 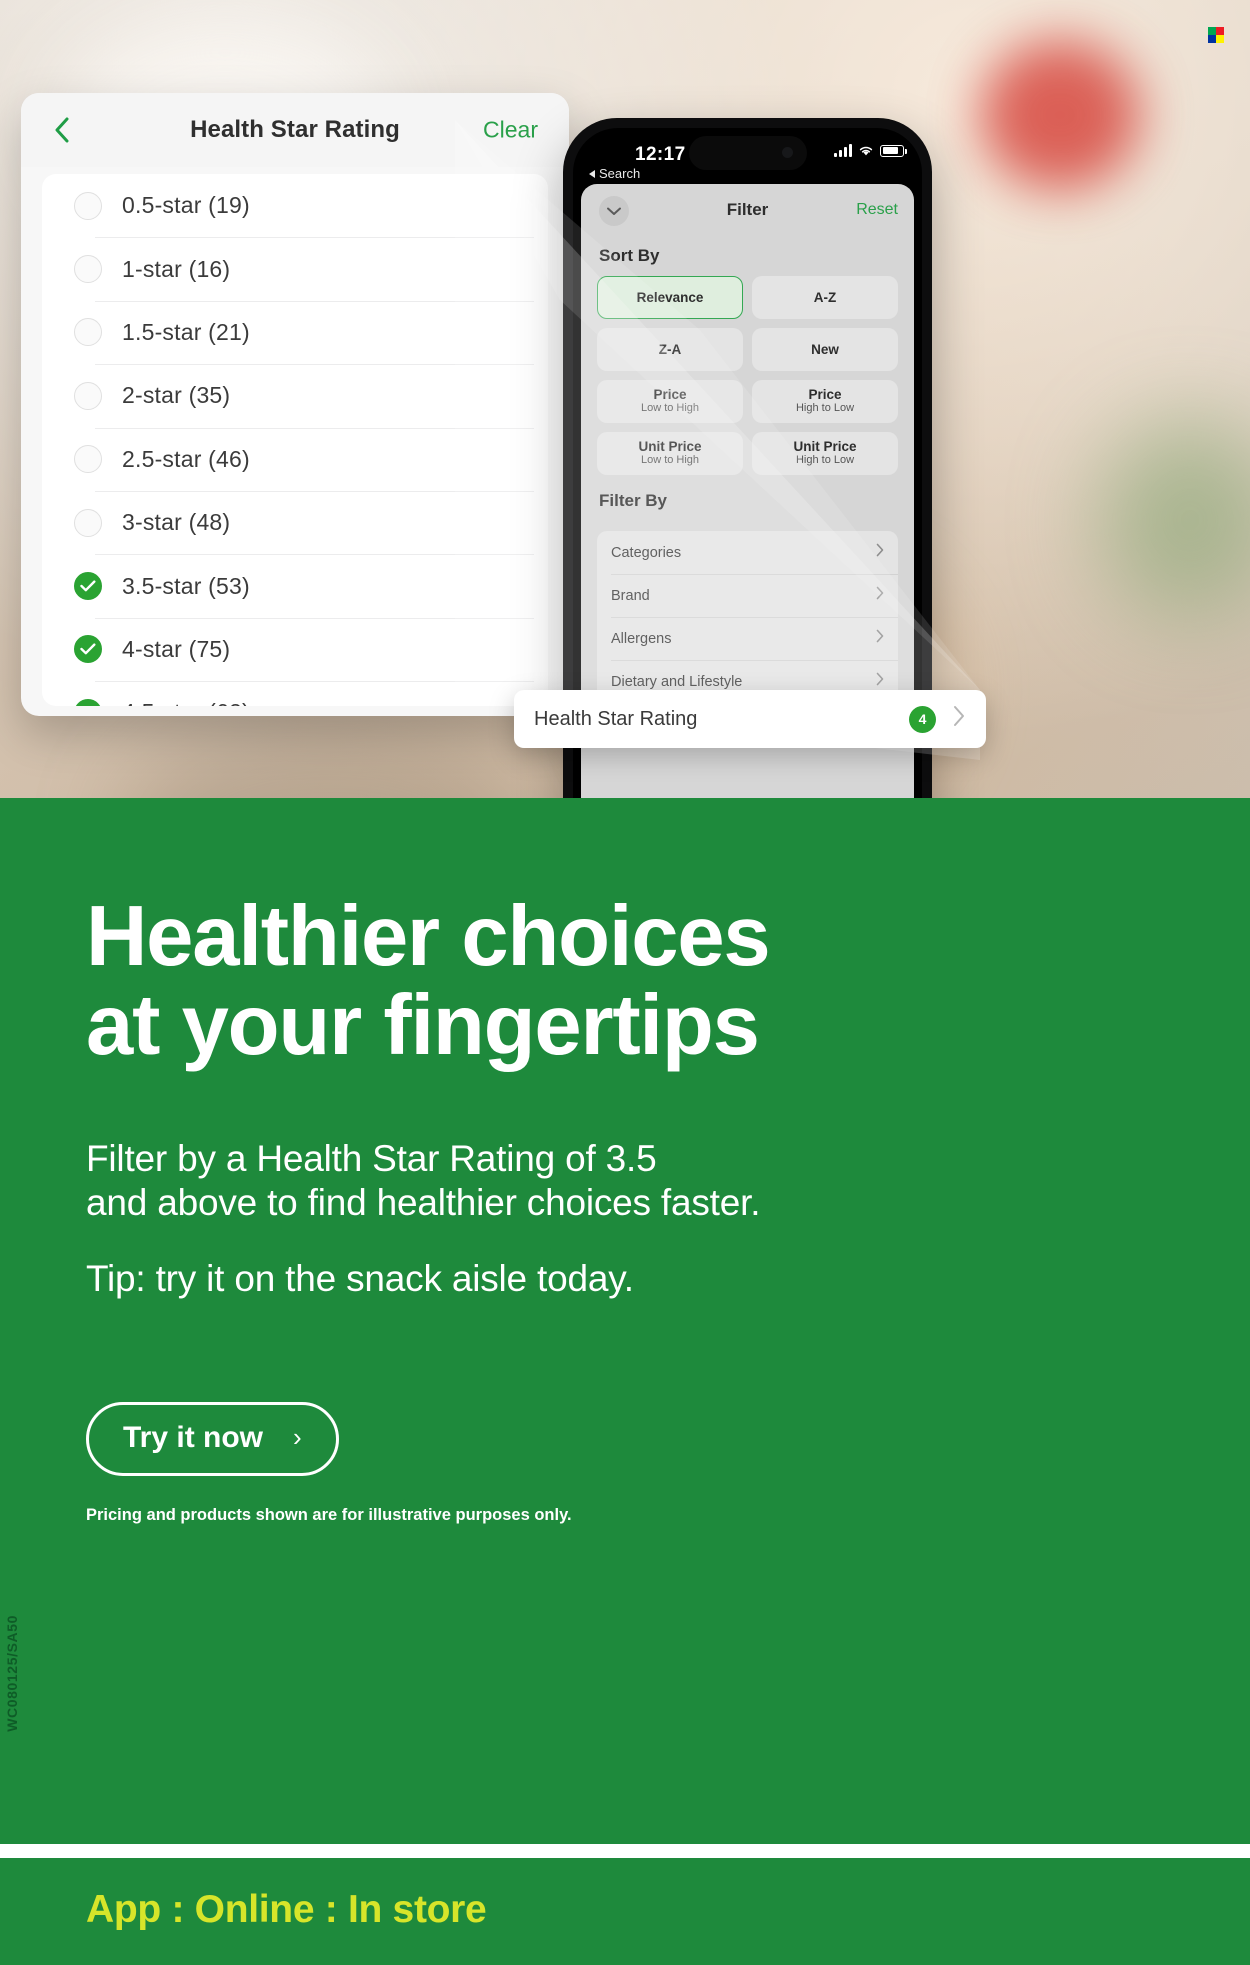 I want to click on sort-option-title: Relevance, so click(x=670, y=297).